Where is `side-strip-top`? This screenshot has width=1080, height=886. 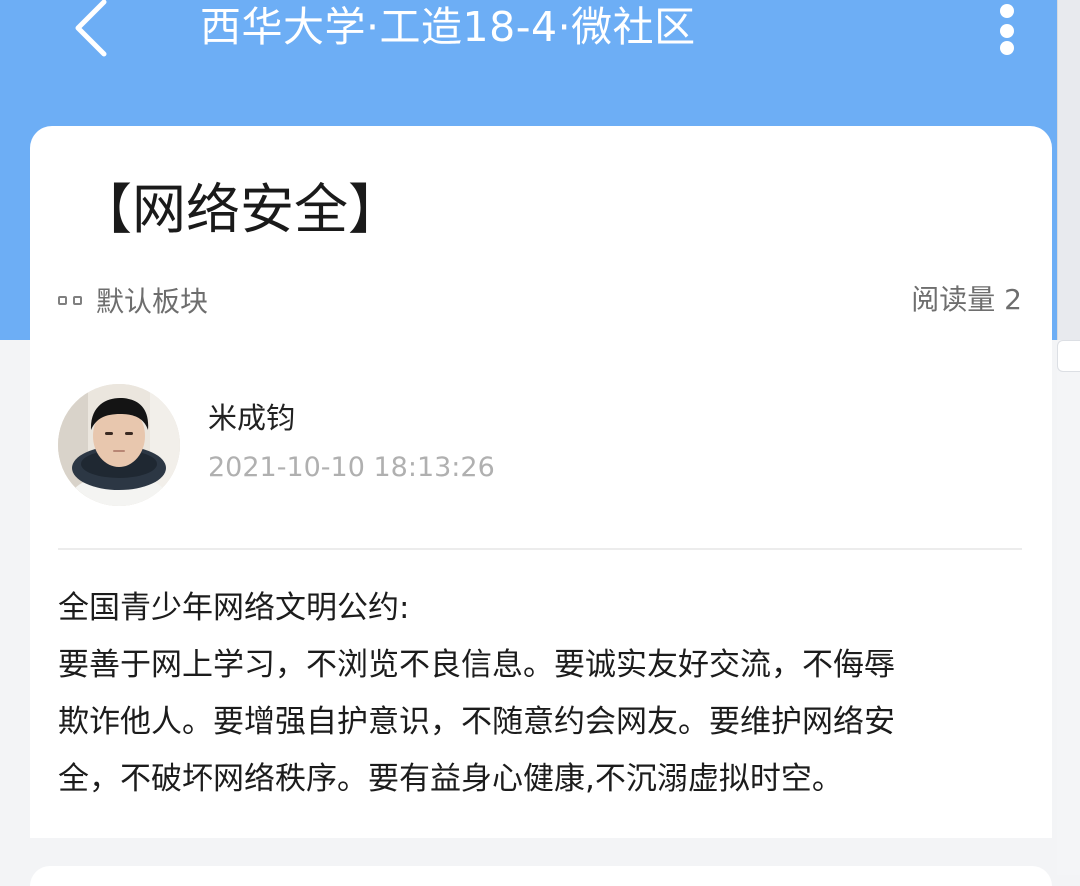 side-strip-top is located at coordinates (1068, 170).